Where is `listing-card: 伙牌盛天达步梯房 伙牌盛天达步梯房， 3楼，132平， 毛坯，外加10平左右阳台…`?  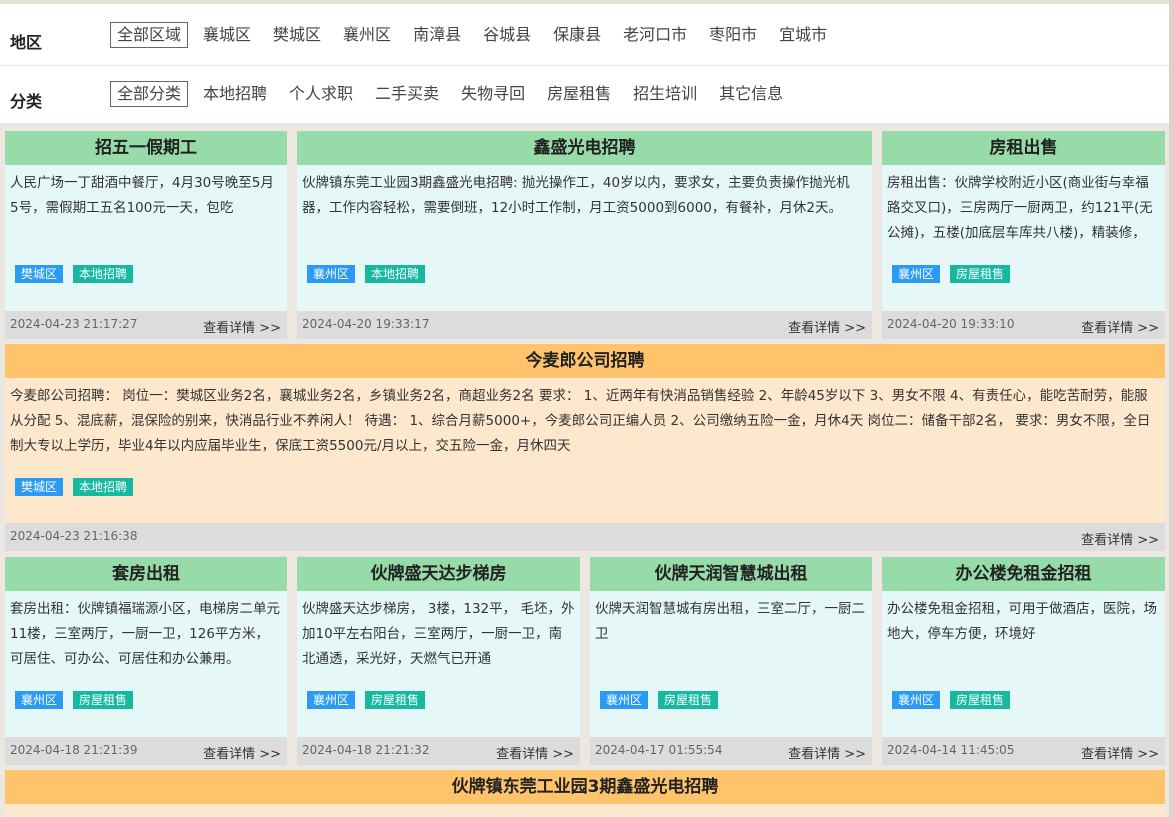 listing-card: 伙牌盛天达步梯房 伙牌盛天达步梯房， 3楼，132平， 毛坯，外加10平左右阳台… is located at coordinates (438, 661).